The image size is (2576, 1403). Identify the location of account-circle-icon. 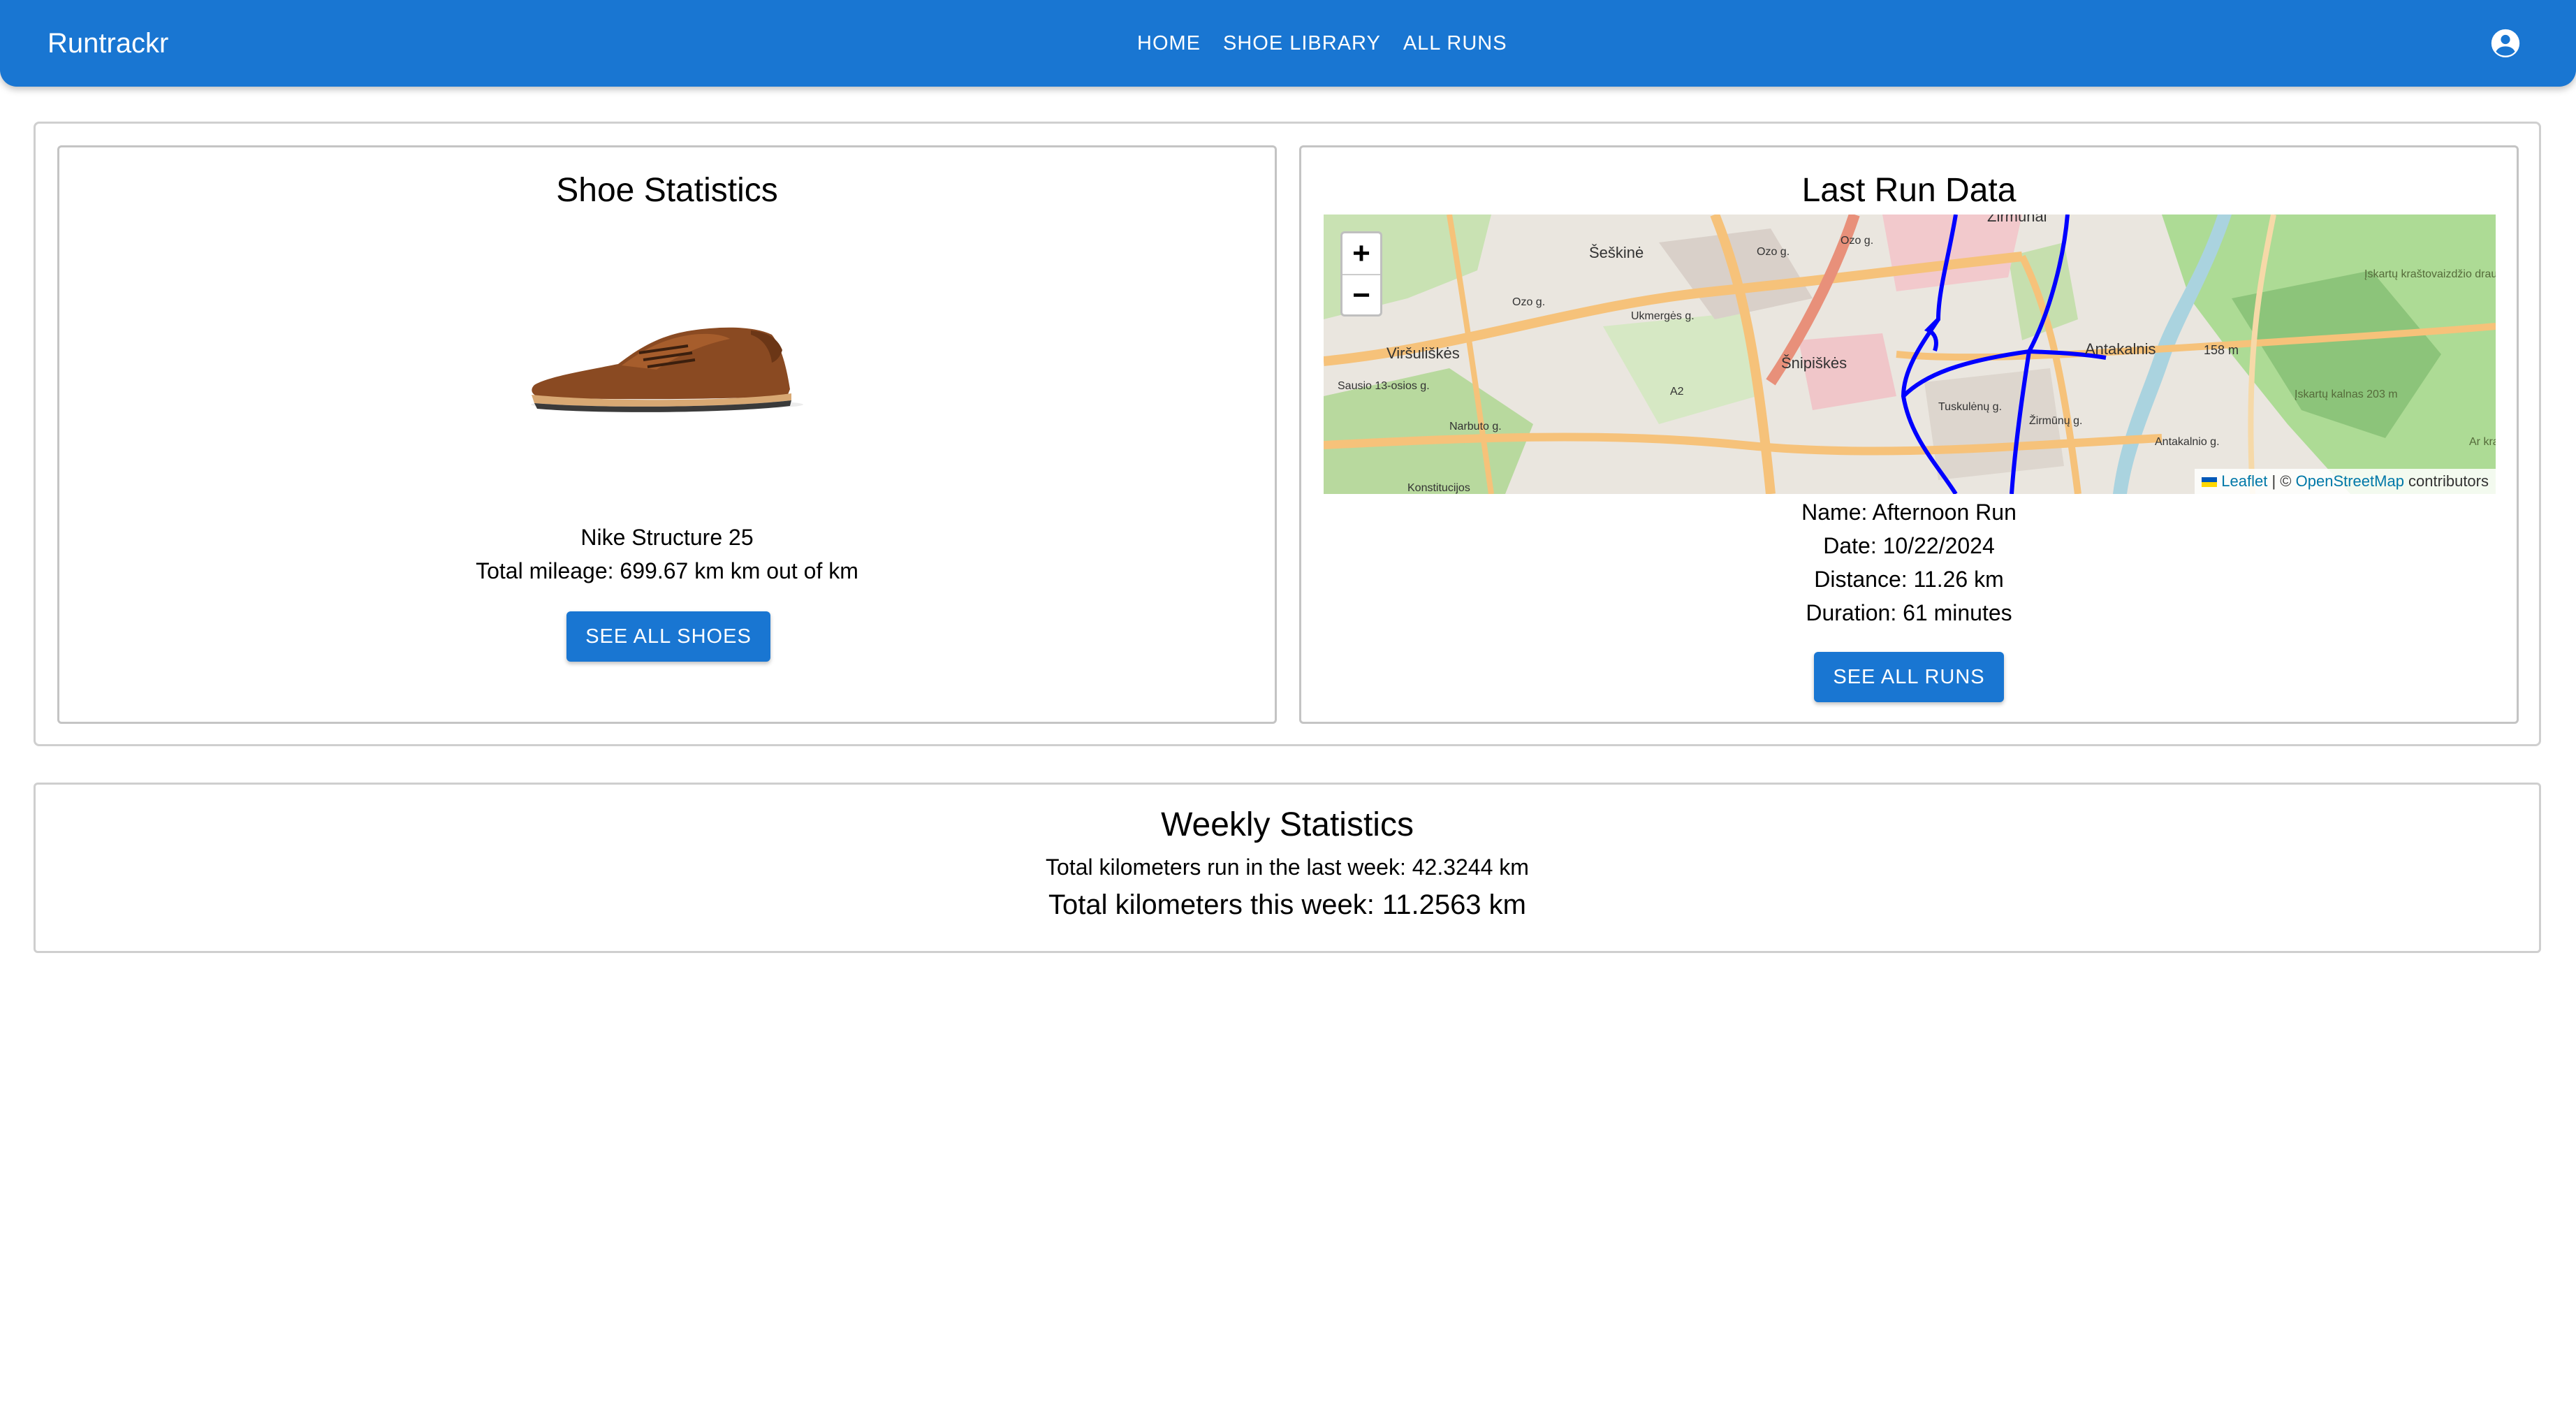
(2505, 44).